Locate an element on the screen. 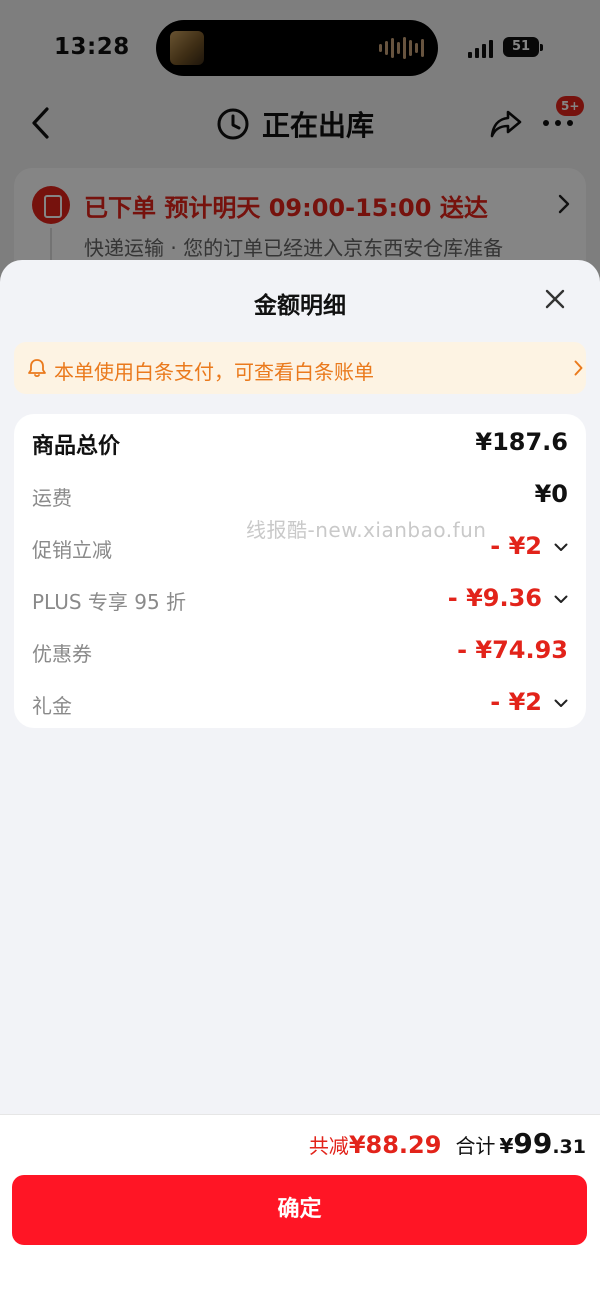  row-label: 促销立减 is located at coordinates (72, 550).